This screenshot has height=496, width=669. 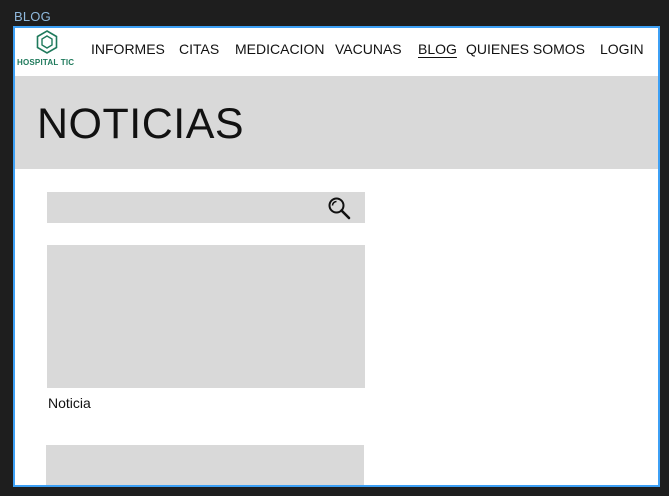 I want to click on nav-item-informes: INFORMES, so click(x=128, y=49).